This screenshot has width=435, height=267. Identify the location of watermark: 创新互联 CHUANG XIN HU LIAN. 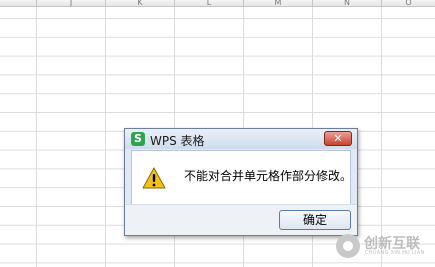
(384, 246).